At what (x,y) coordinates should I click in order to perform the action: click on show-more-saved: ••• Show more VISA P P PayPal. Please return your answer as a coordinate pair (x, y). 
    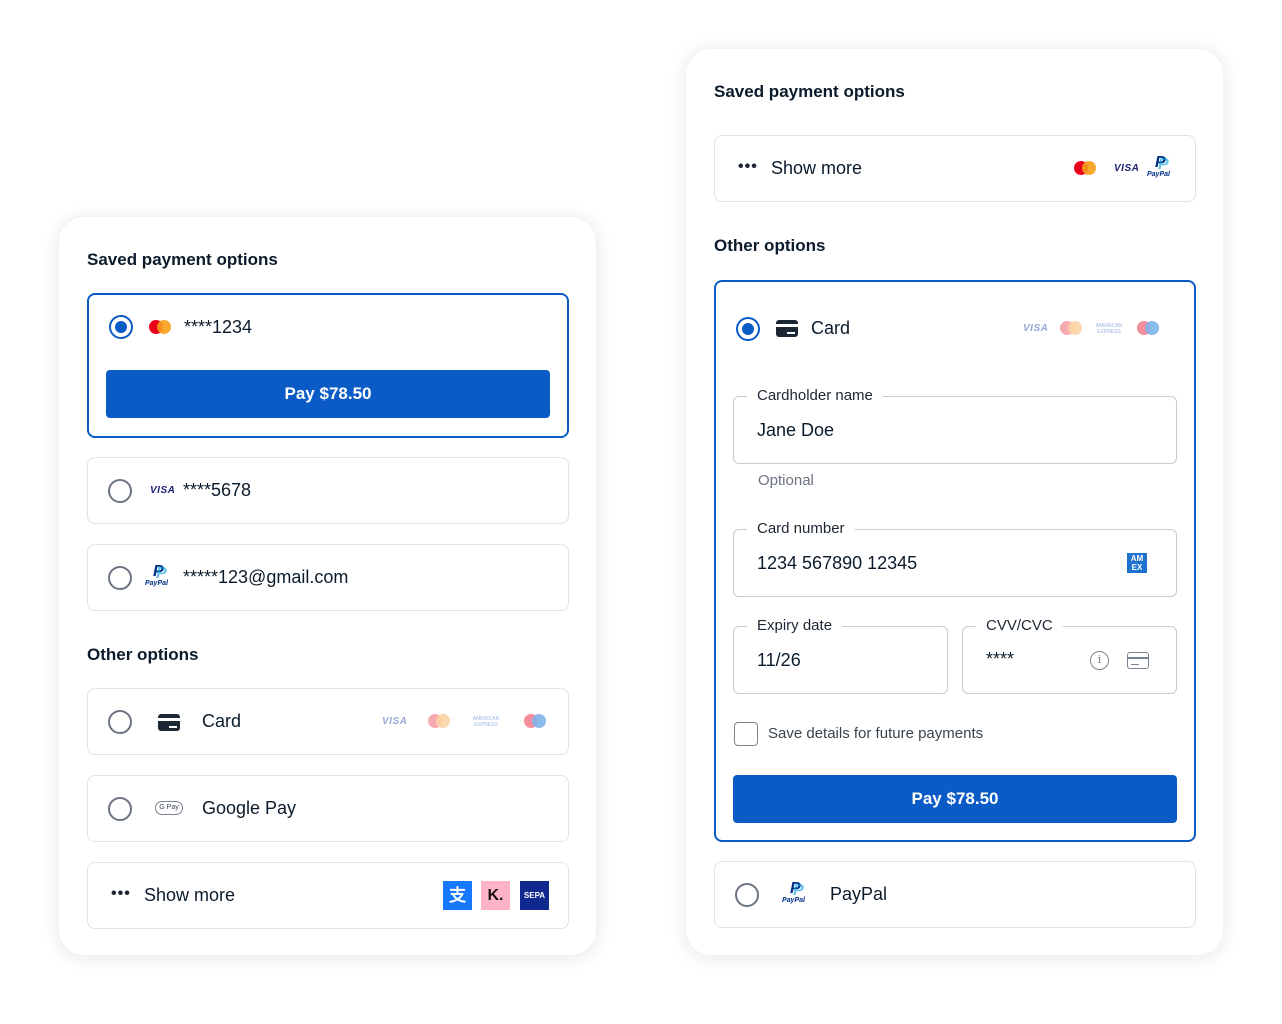
    Looking at the image, I should click on (955, 168).